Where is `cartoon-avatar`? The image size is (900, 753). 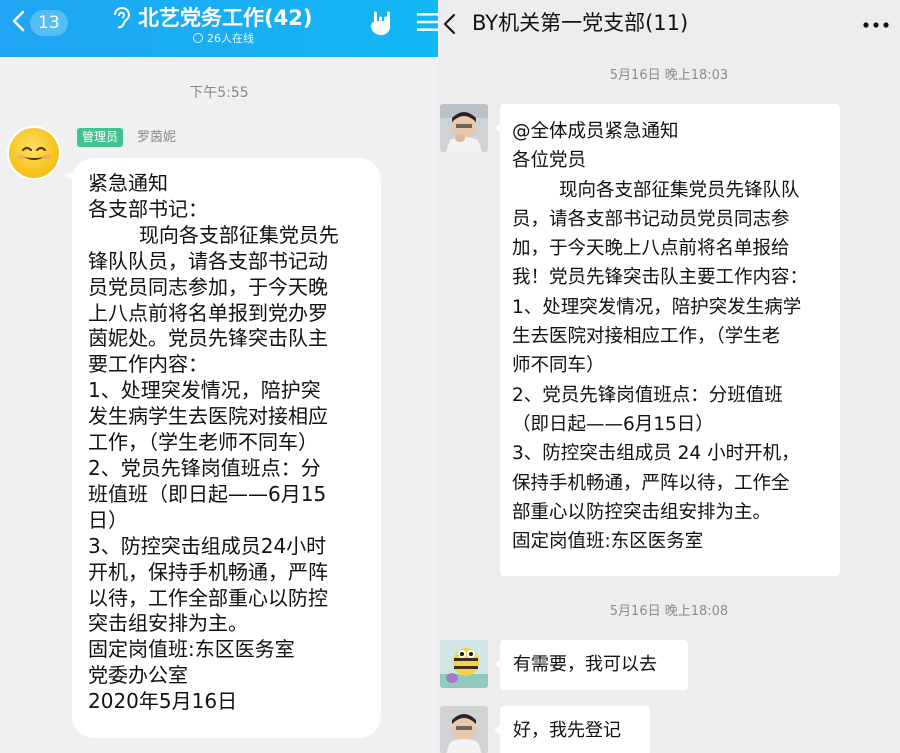 cartoon-avatar is located at coordinates (464, 664).